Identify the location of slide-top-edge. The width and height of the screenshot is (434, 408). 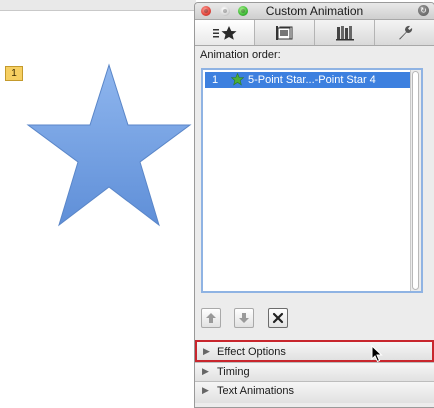
(98, 5).